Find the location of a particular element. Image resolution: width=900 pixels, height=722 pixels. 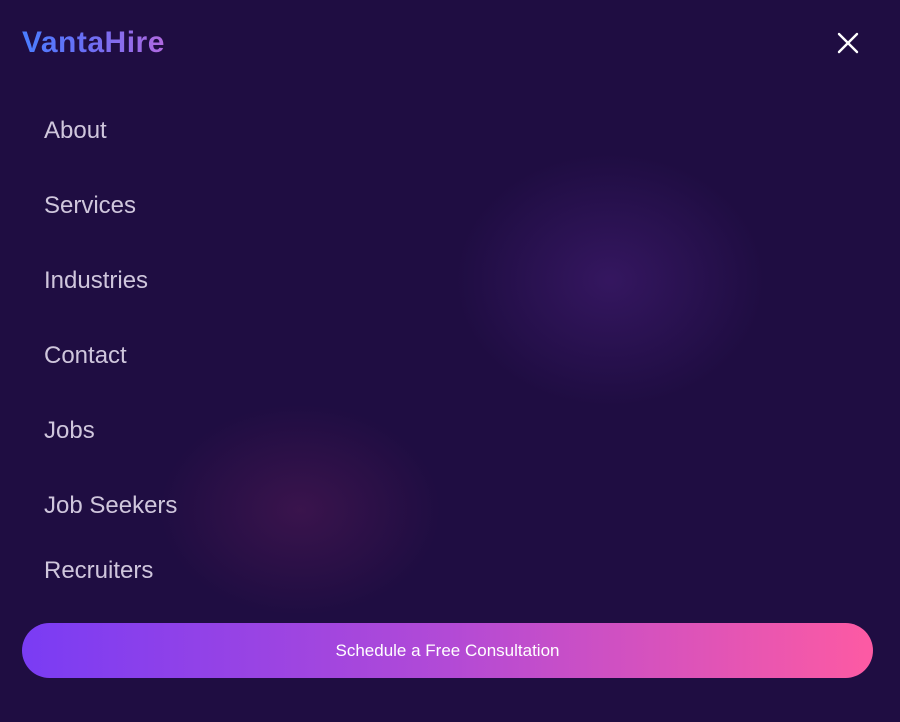

nav-item-jobs: Jobs is located at coordinates (69, 431).